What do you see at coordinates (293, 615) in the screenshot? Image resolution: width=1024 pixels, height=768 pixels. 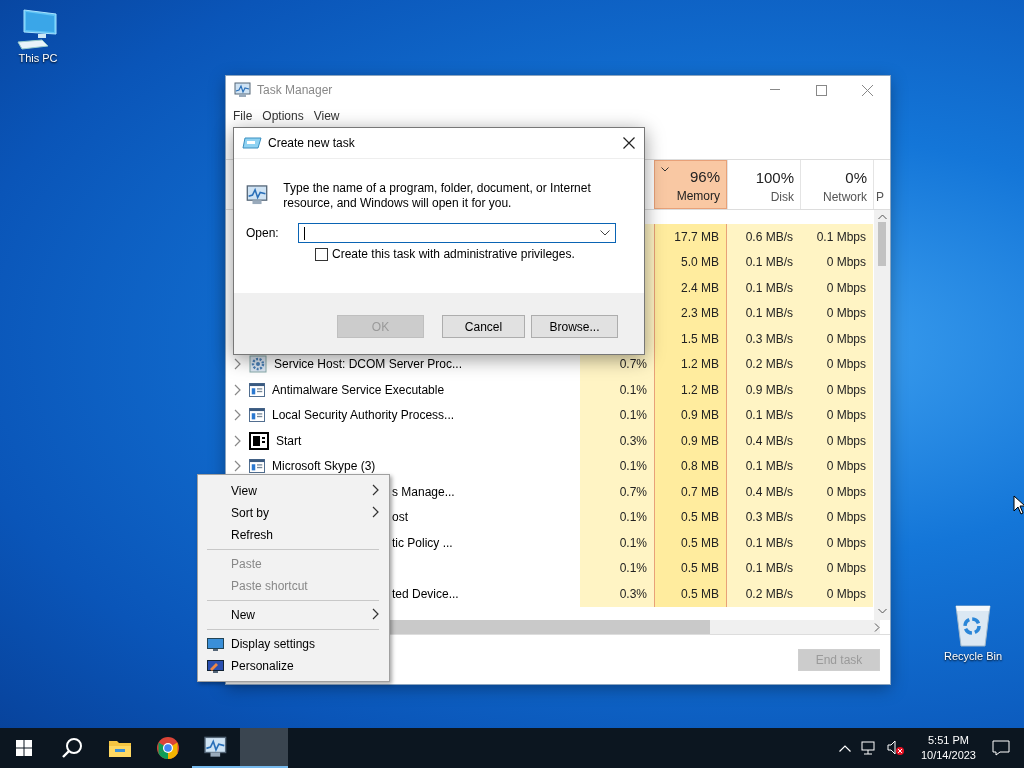 I see `menu-item: New` at bounding box center [293, 615].